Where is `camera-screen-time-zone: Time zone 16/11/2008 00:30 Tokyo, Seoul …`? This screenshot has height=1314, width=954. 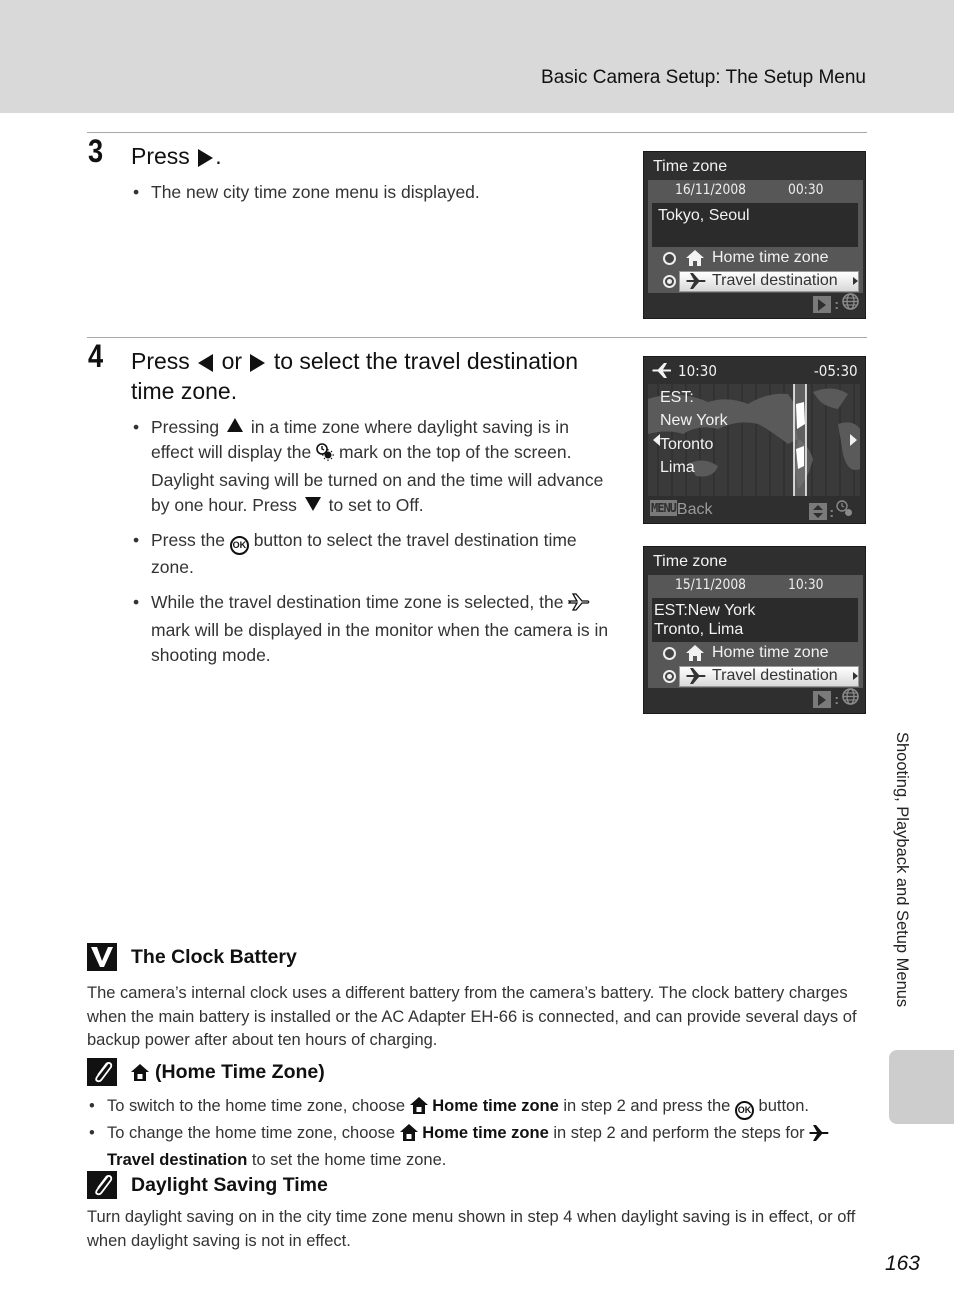 camera-screen-time-zone: Time zone 16/11/2008 00:30 Tokyo, Seoul … is located at coordinates (754, 235).